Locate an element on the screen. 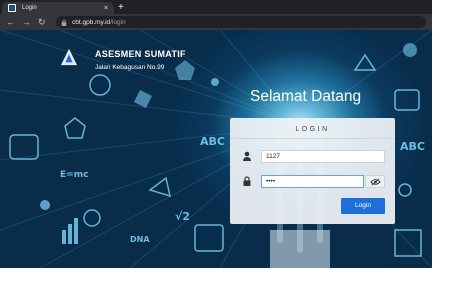  login-heading: LOGIN is located at coordinates (312, 129).